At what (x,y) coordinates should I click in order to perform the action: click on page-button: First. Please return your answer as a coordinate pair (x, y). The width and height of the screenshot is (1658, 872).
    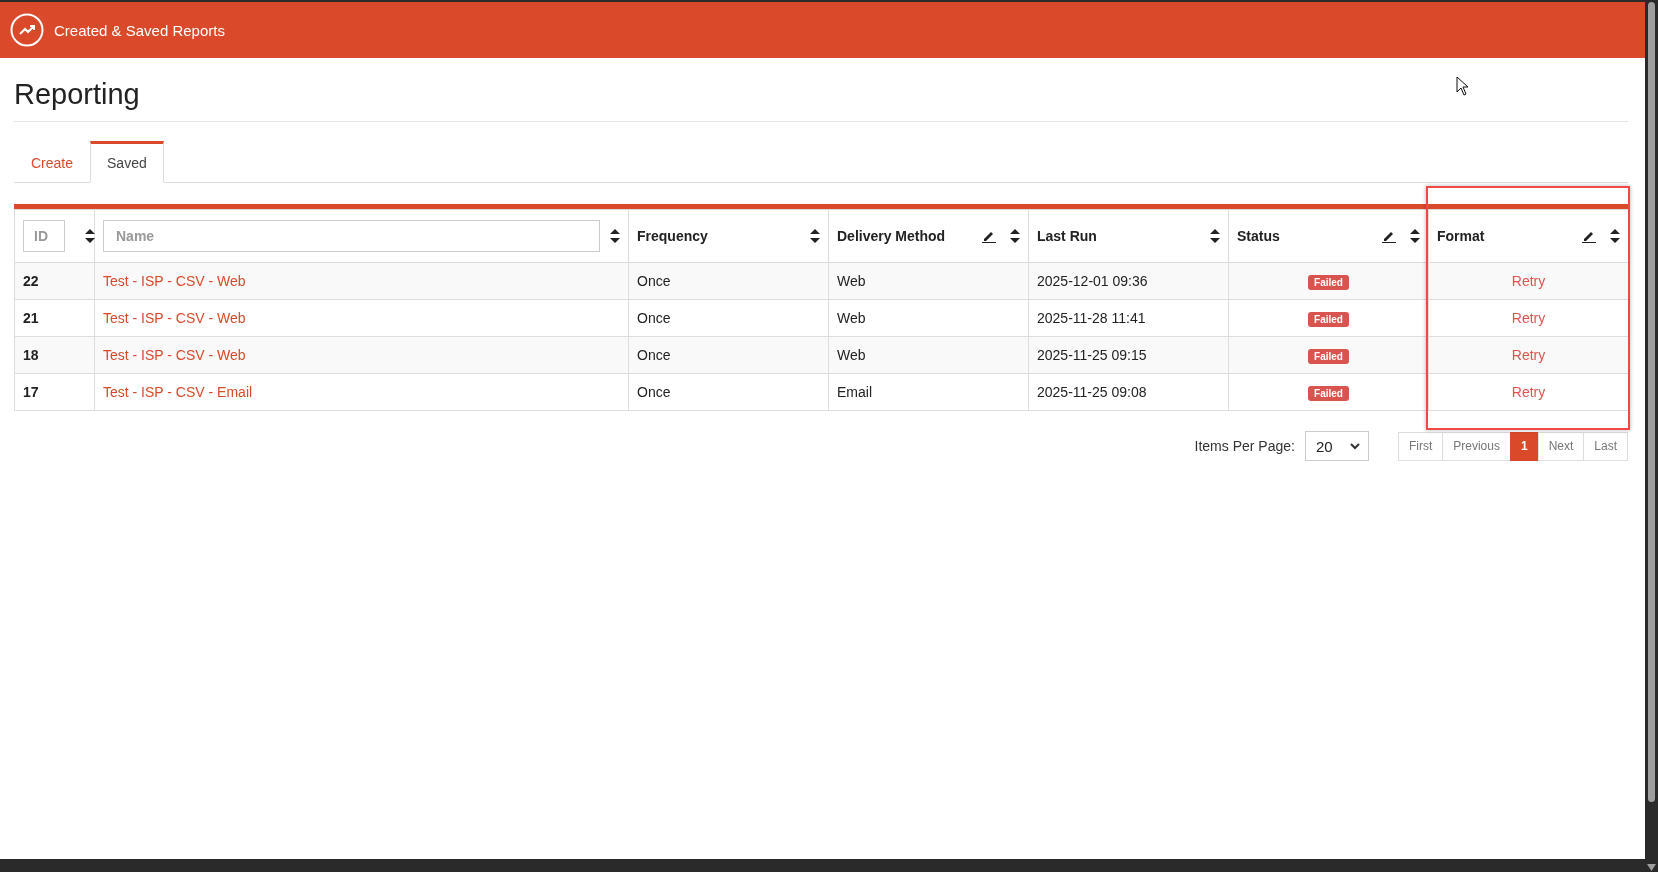
    Looking at the image, I should click on (1420, 446).